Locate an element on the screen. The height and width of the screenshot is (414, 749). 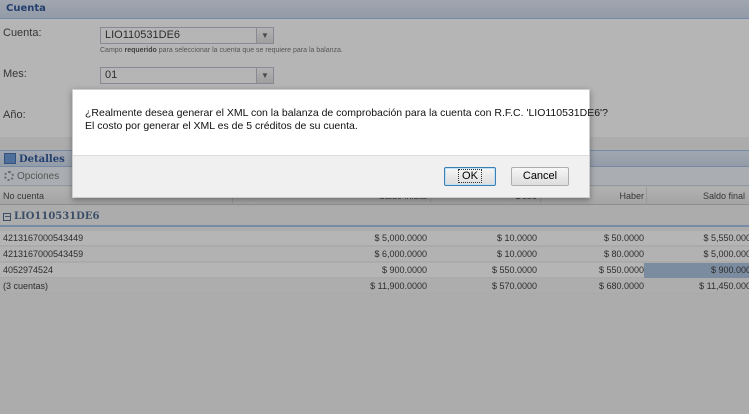
ok-button: OK is located at coordinates (470, 176).